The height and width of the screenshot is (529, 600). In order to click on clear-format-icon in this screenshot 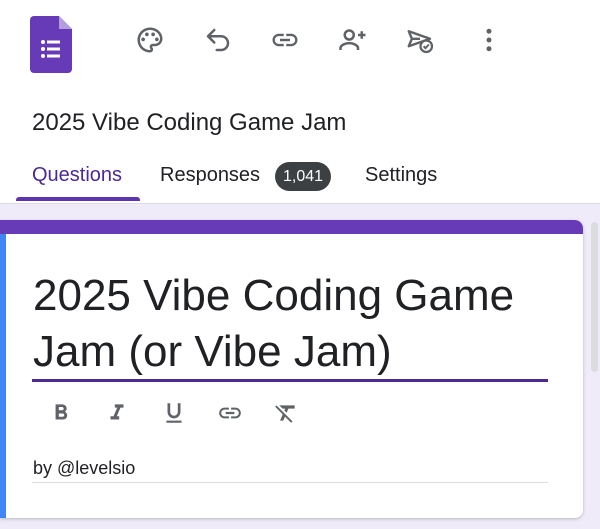, I will do `click(285, 414)`.